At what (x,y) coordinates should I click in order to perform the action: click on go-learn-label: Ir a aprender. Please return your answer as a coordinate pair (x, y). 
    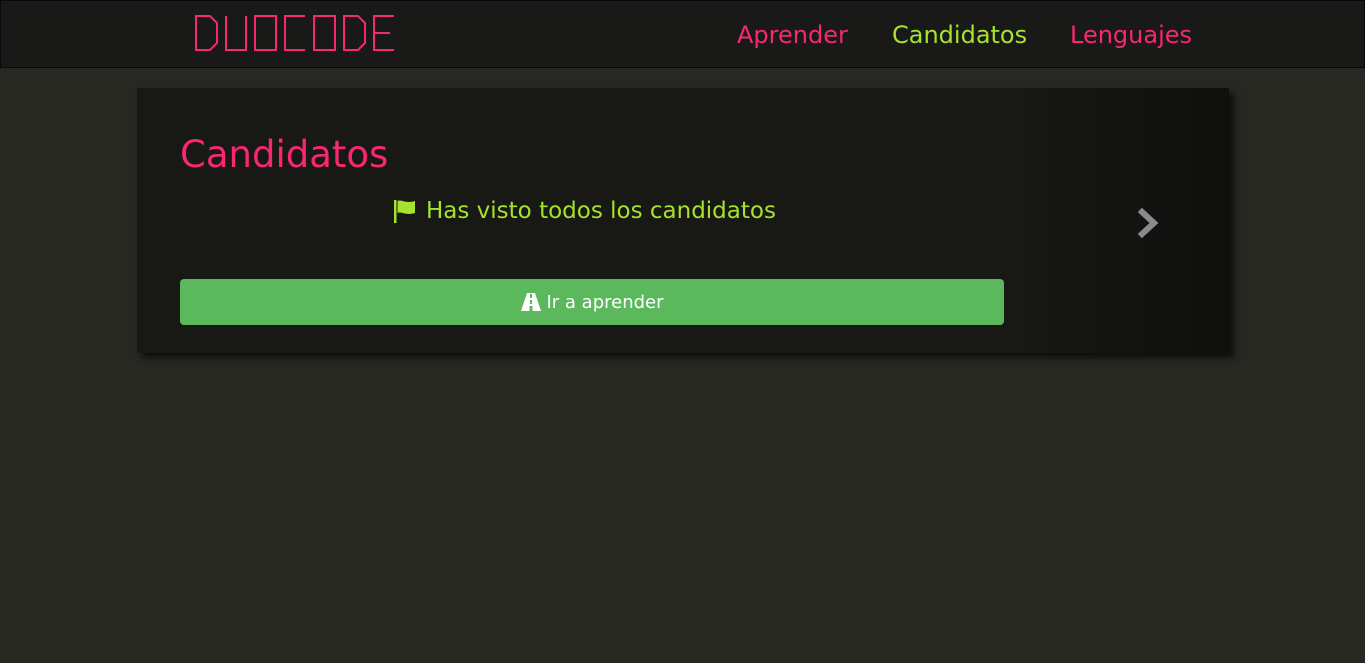
    Looking at the image, I should click on (605, 302).